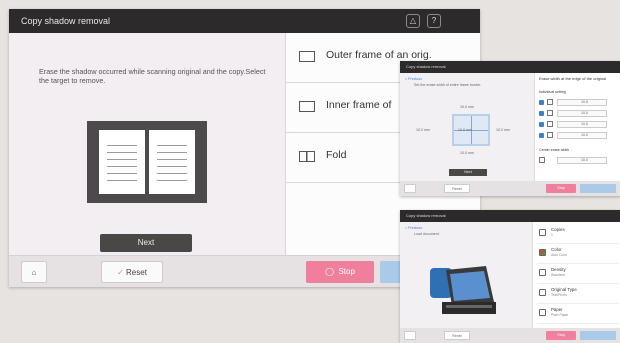 The height and width of the screenshot is (343, 620). Describe the element at coordinates (122, 162) in the screenshot. I see `left-page` at that location.